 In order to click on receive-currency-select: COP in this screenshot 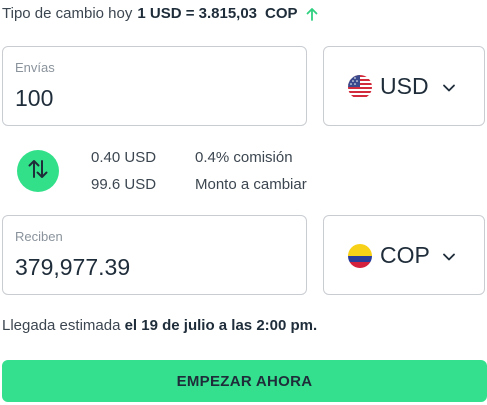, I will do `click(404, 255)`.